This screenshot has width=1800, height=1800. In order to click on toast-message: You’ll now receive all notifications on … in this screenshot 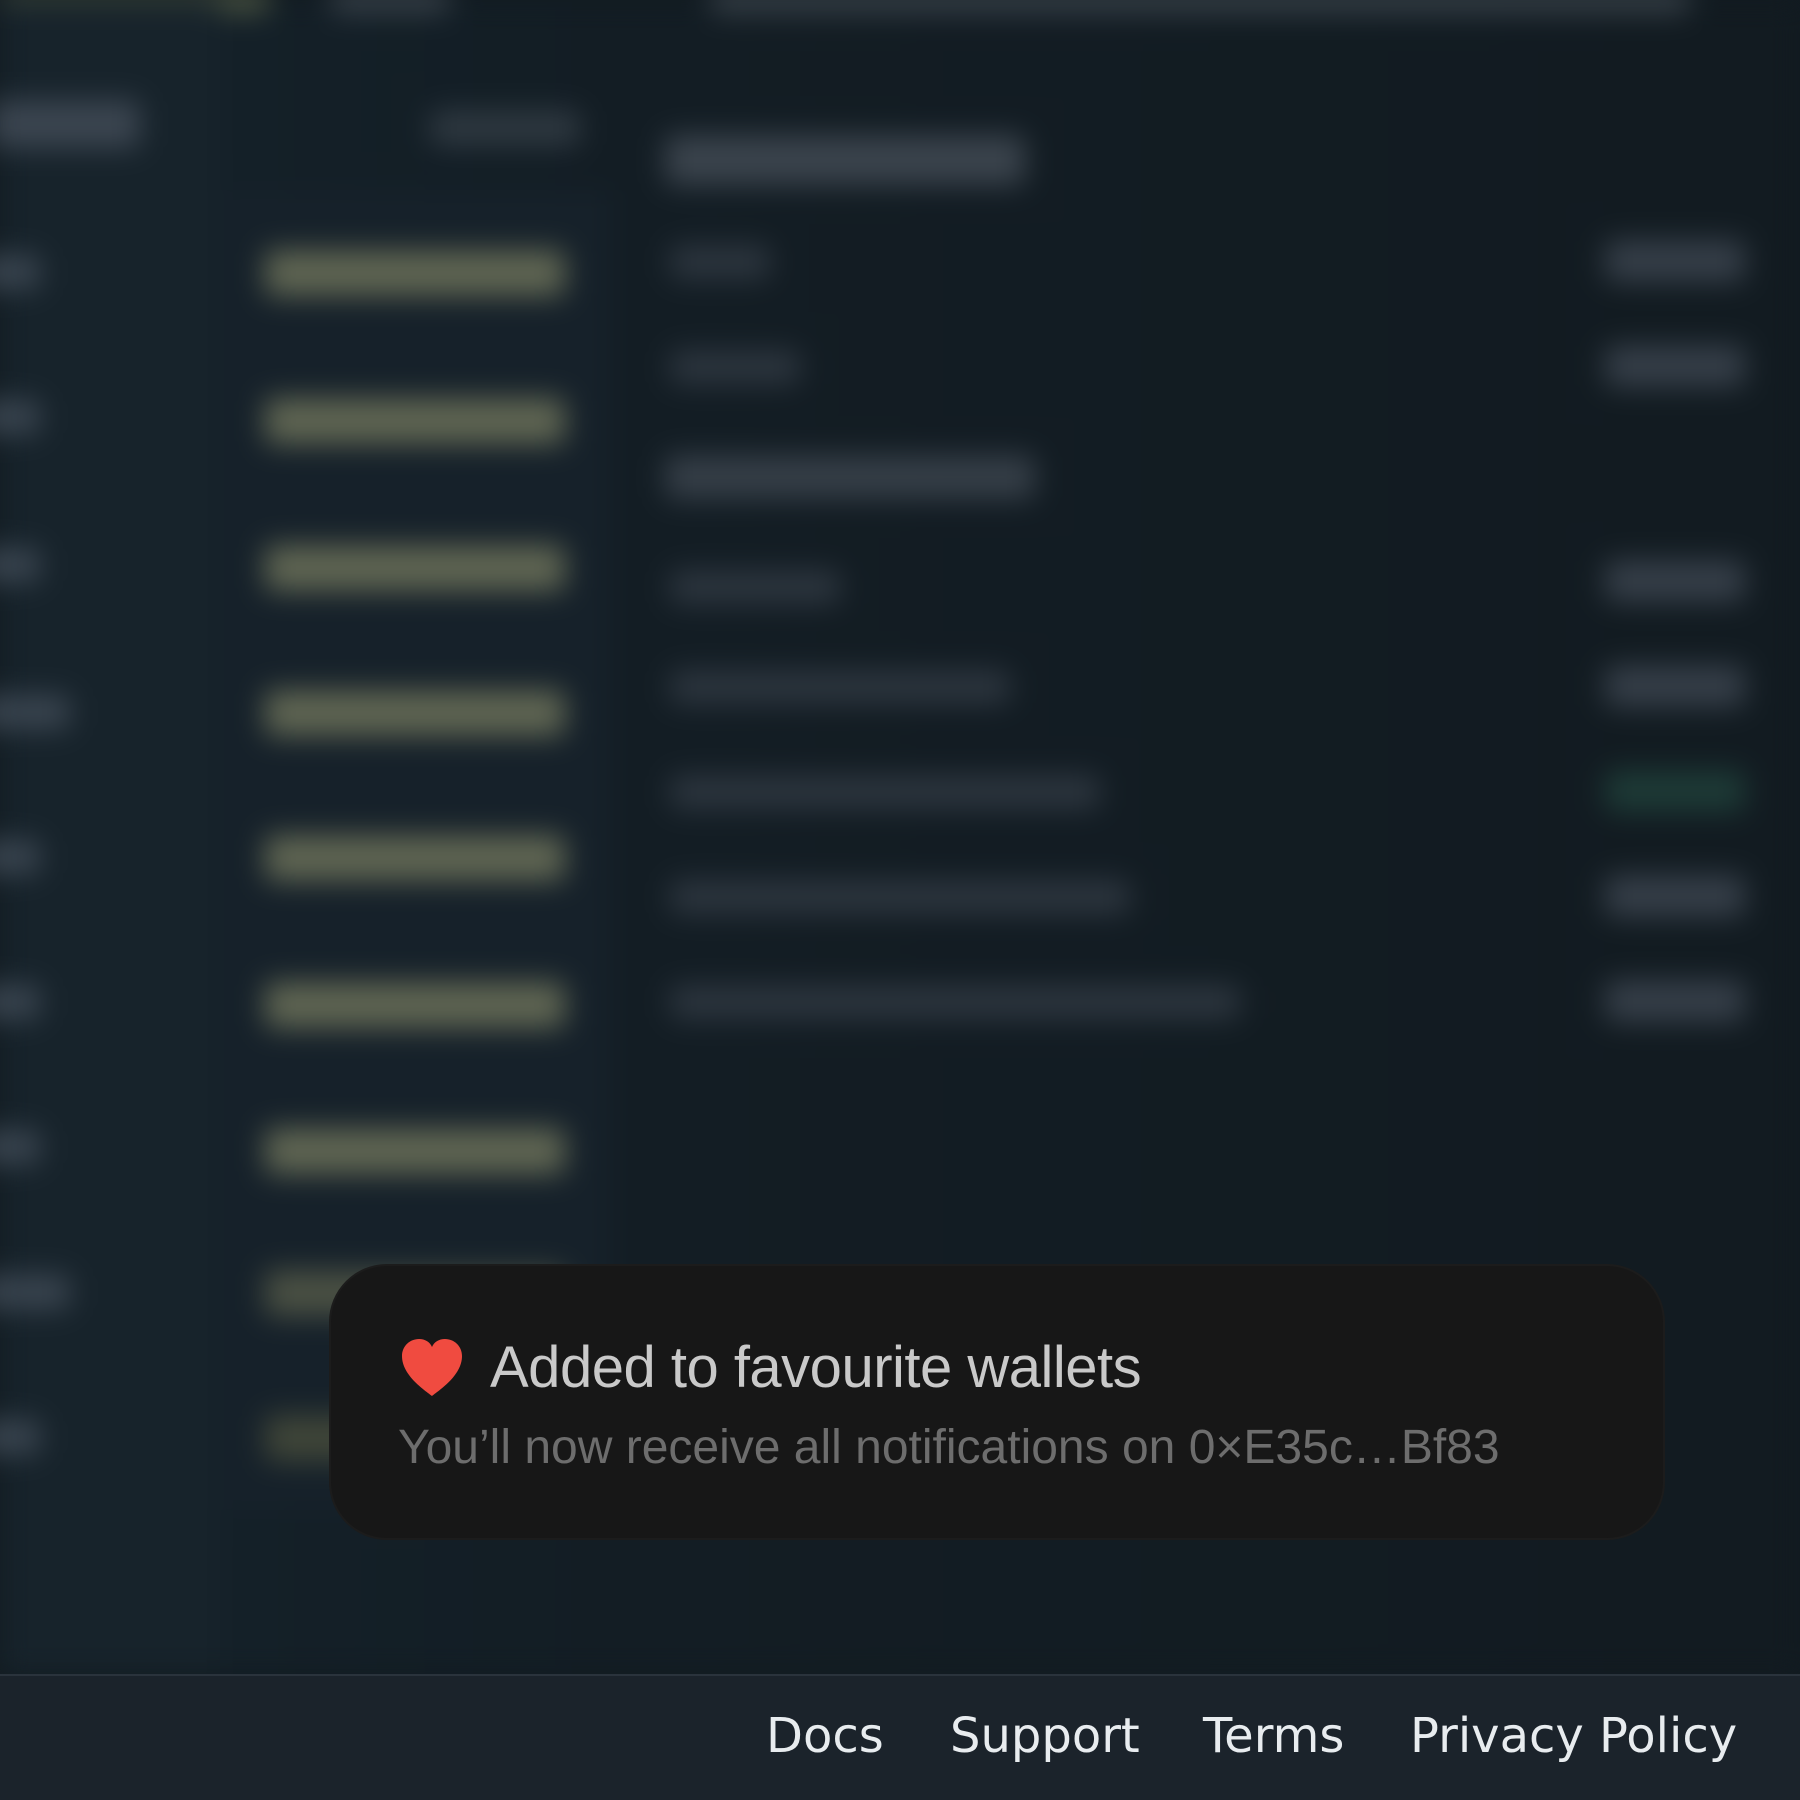, I will do `click(949, 1447)`.